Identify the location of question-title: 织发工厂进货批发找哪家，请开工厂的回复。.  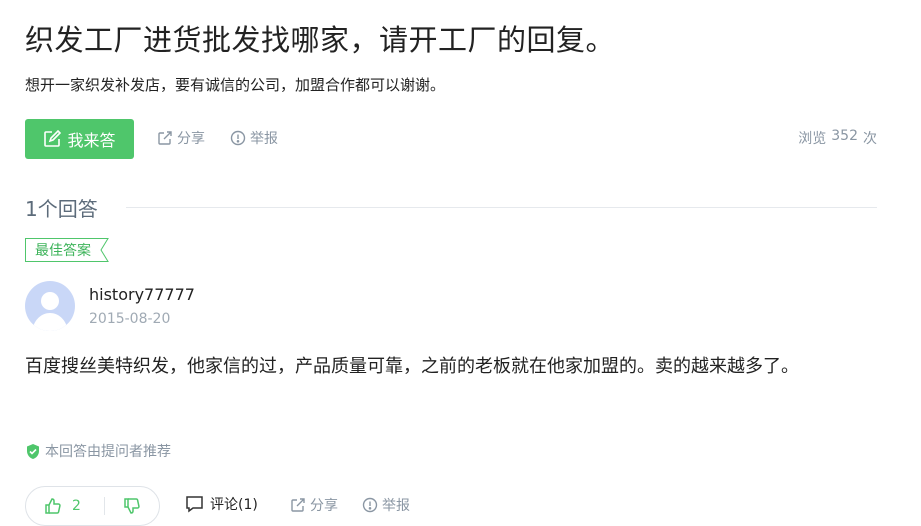
(320, 40).